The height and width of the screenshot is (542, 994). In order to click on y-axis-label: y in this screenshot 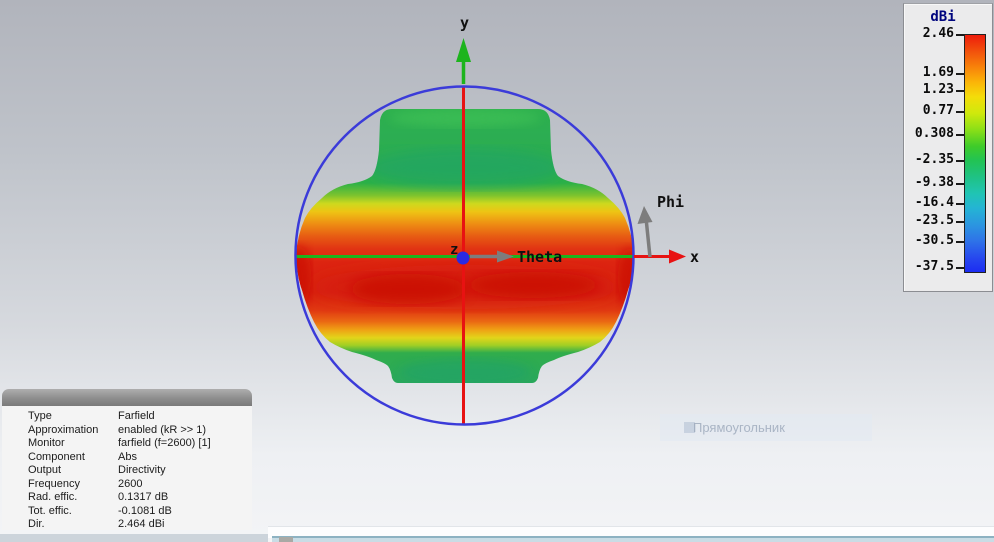, I will do `click(464, 23)`.